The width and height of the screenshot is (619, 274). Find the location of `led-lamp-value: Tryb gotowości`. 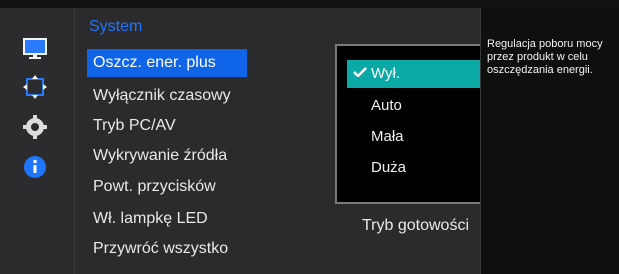

led-lamp-value: Tryb gotowości is located at coordinates (415, 225).